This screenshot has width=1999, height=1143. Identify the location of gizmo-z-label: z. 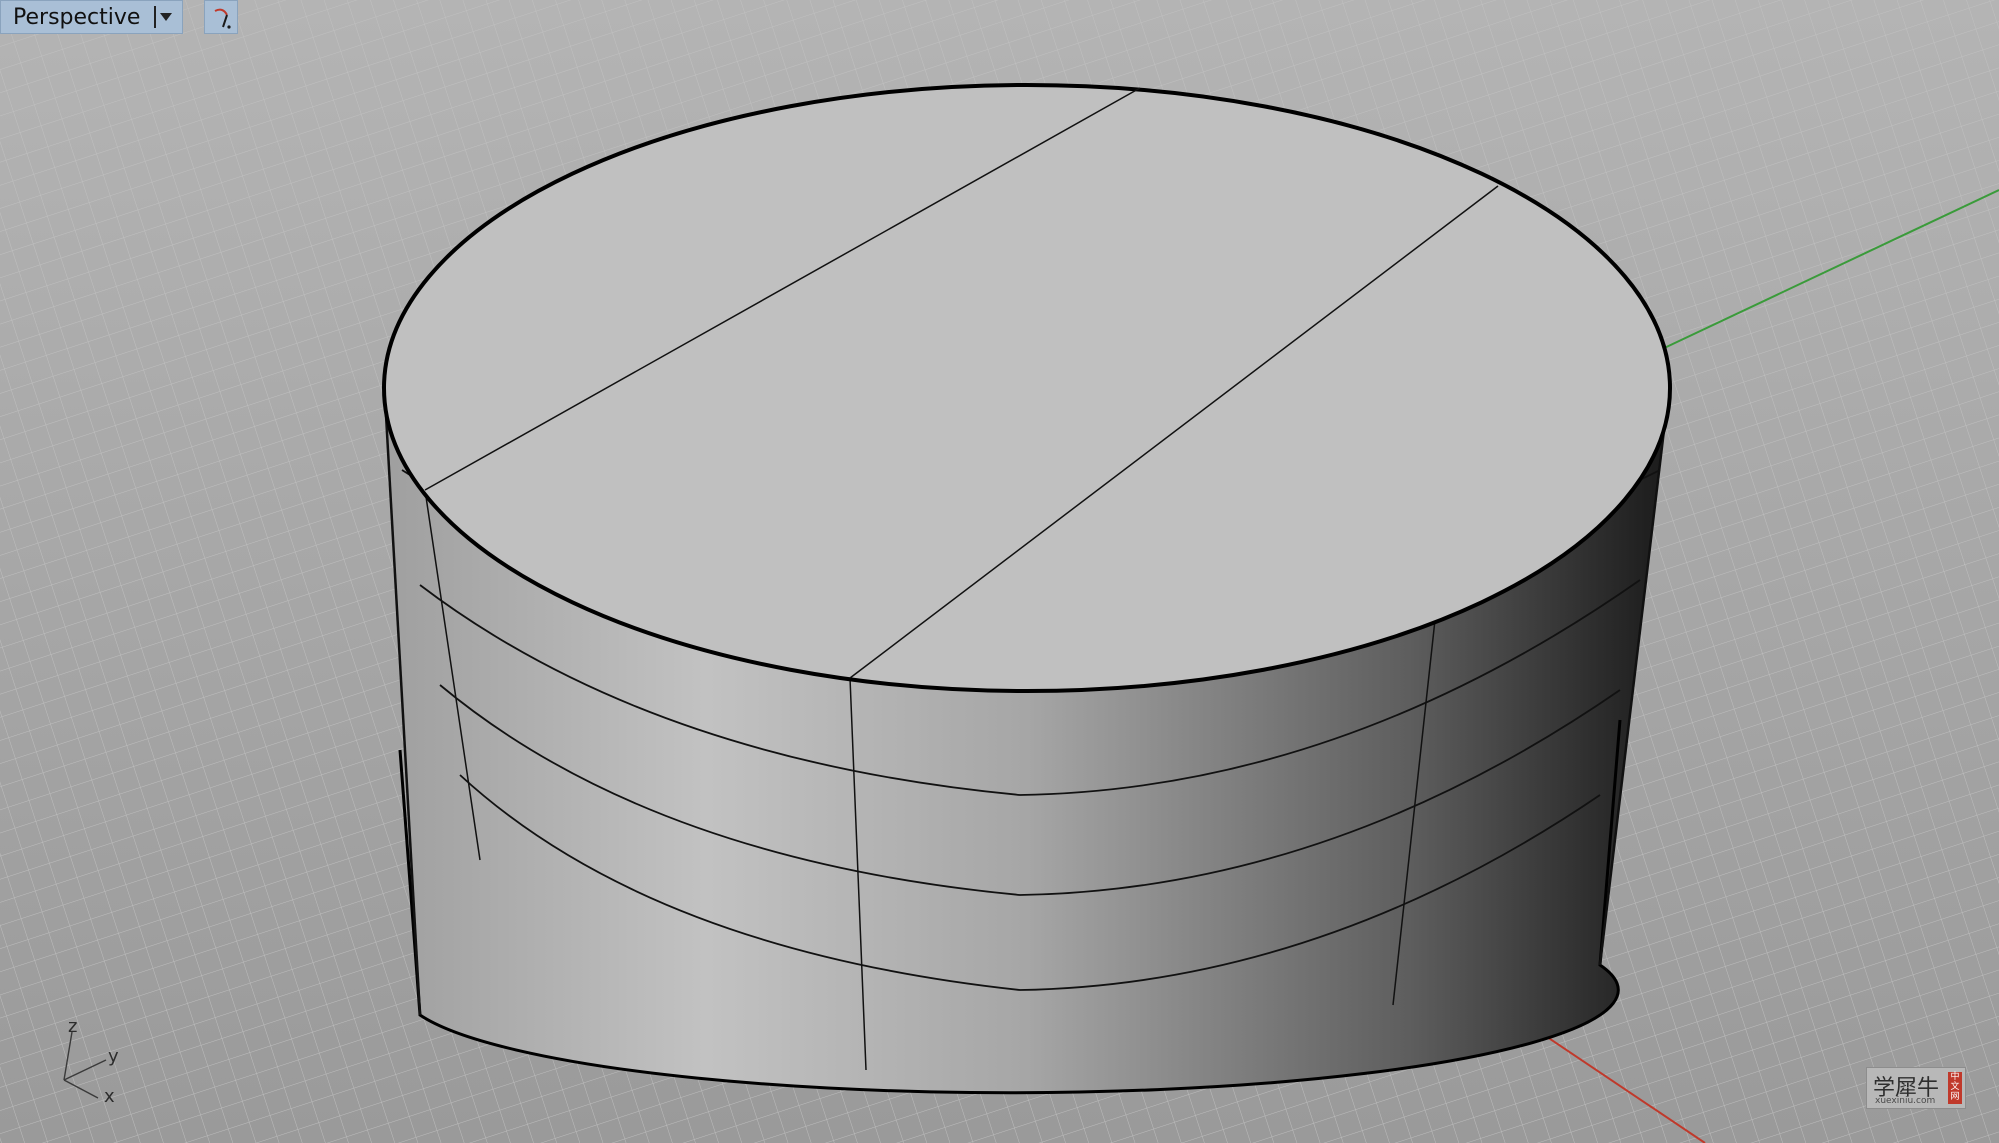
(73, 1026).